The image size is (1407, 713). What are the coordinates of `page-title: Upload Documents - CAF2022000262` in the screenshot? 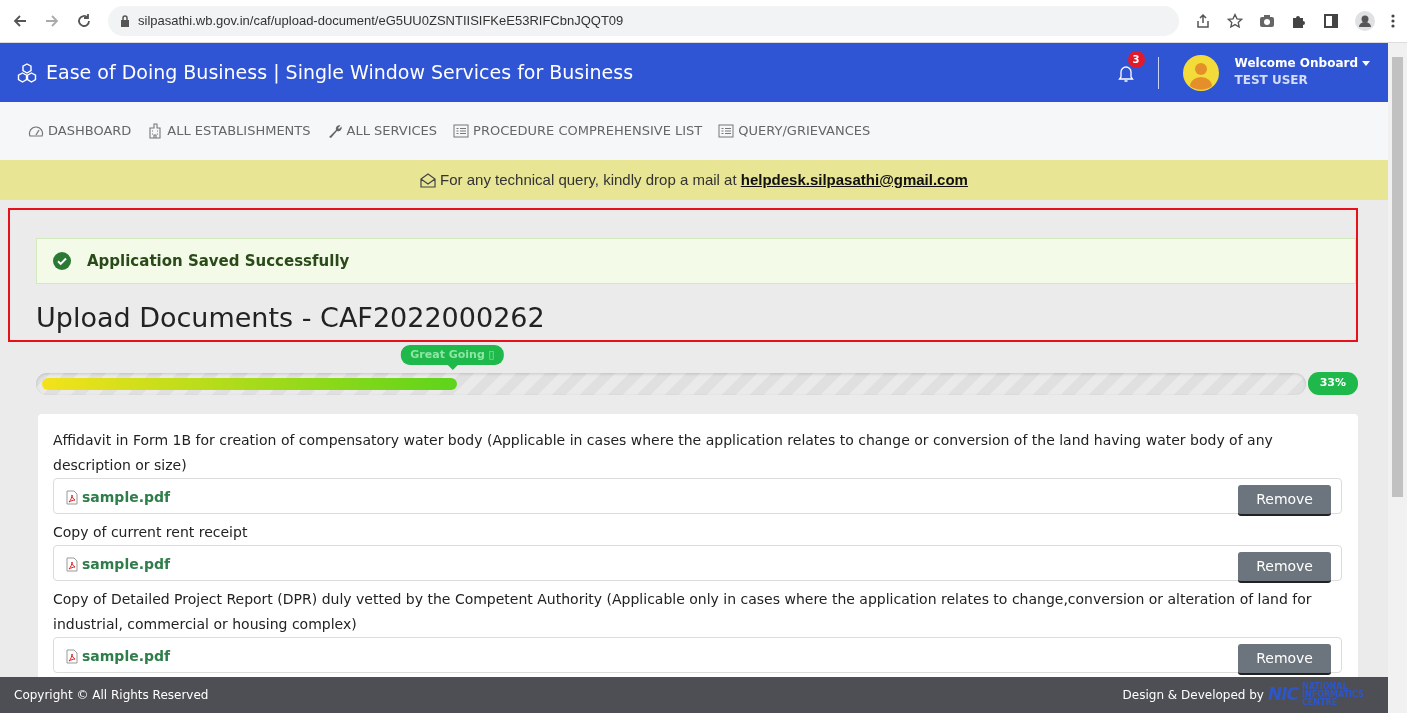 It's located at (291, 318).